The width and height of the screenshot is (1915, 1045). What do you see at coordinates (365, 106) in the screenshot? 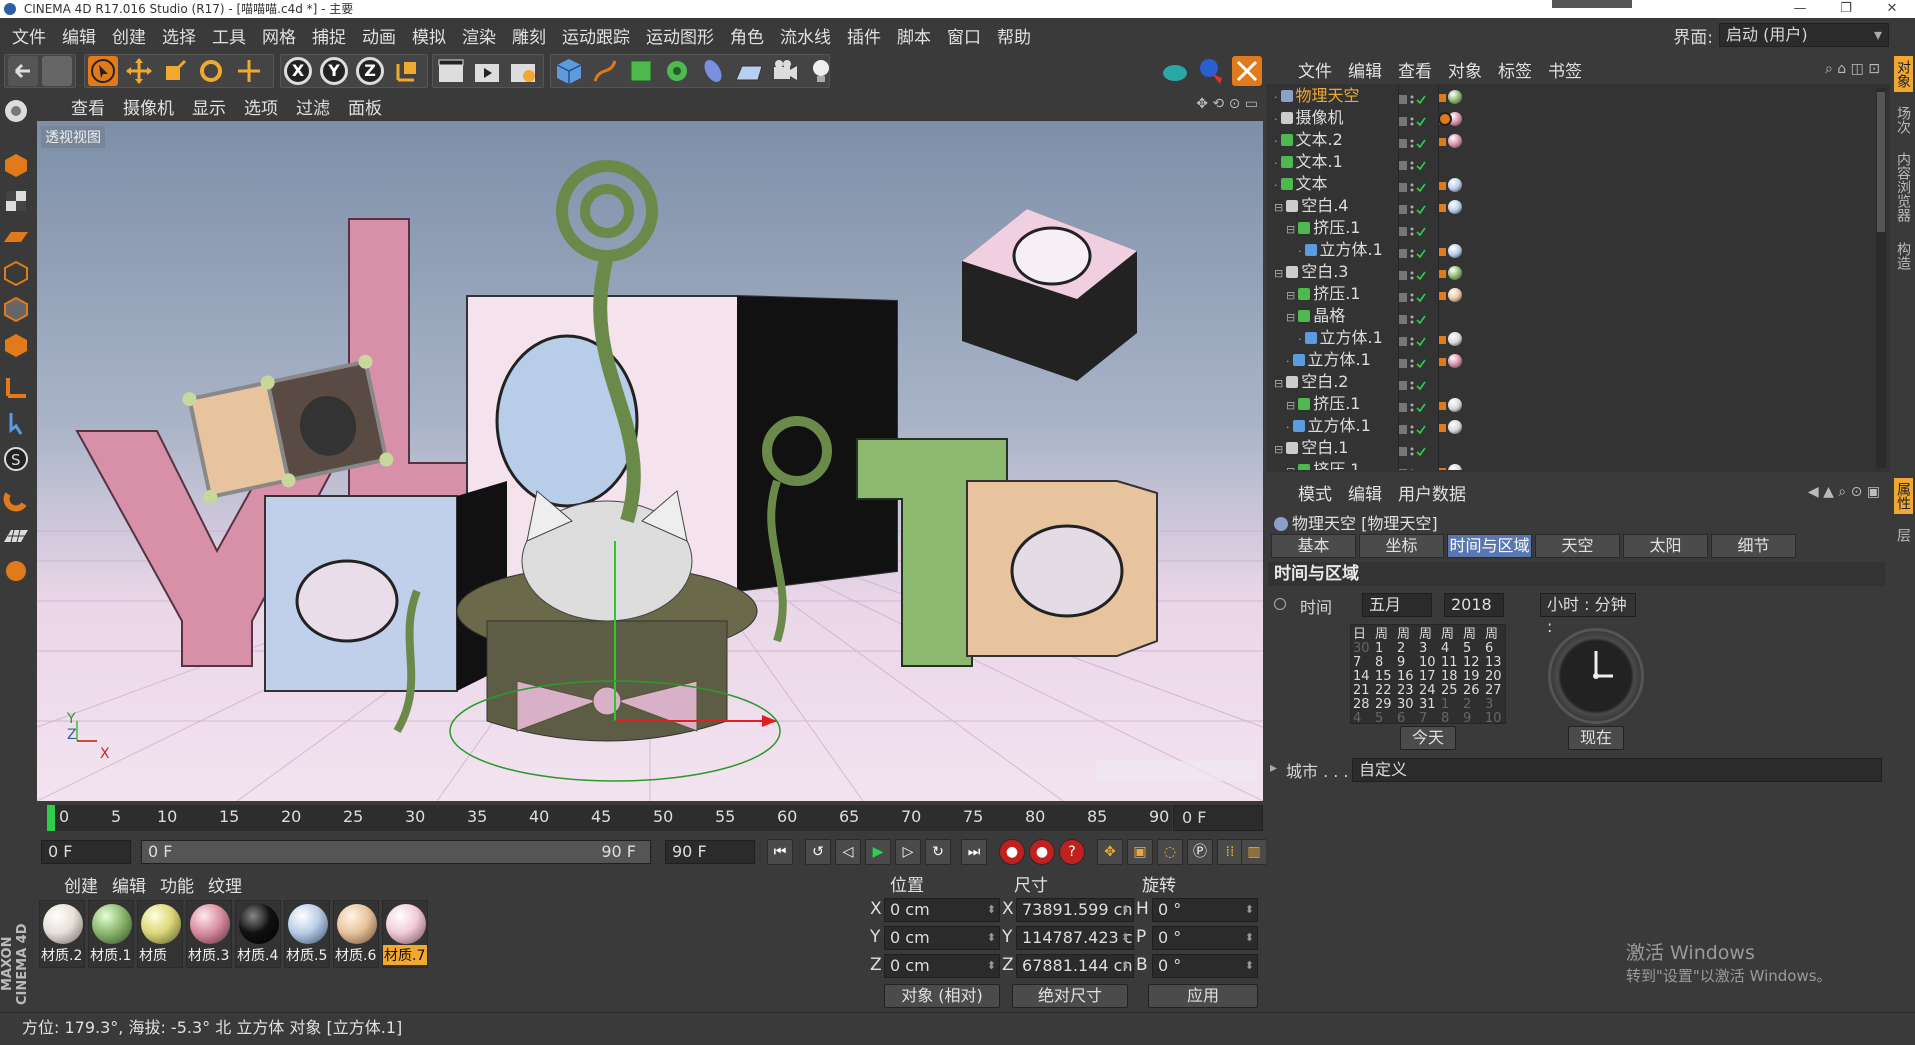
I see `viewport-menu-panel: 面板` at bounding box center [365, 106].